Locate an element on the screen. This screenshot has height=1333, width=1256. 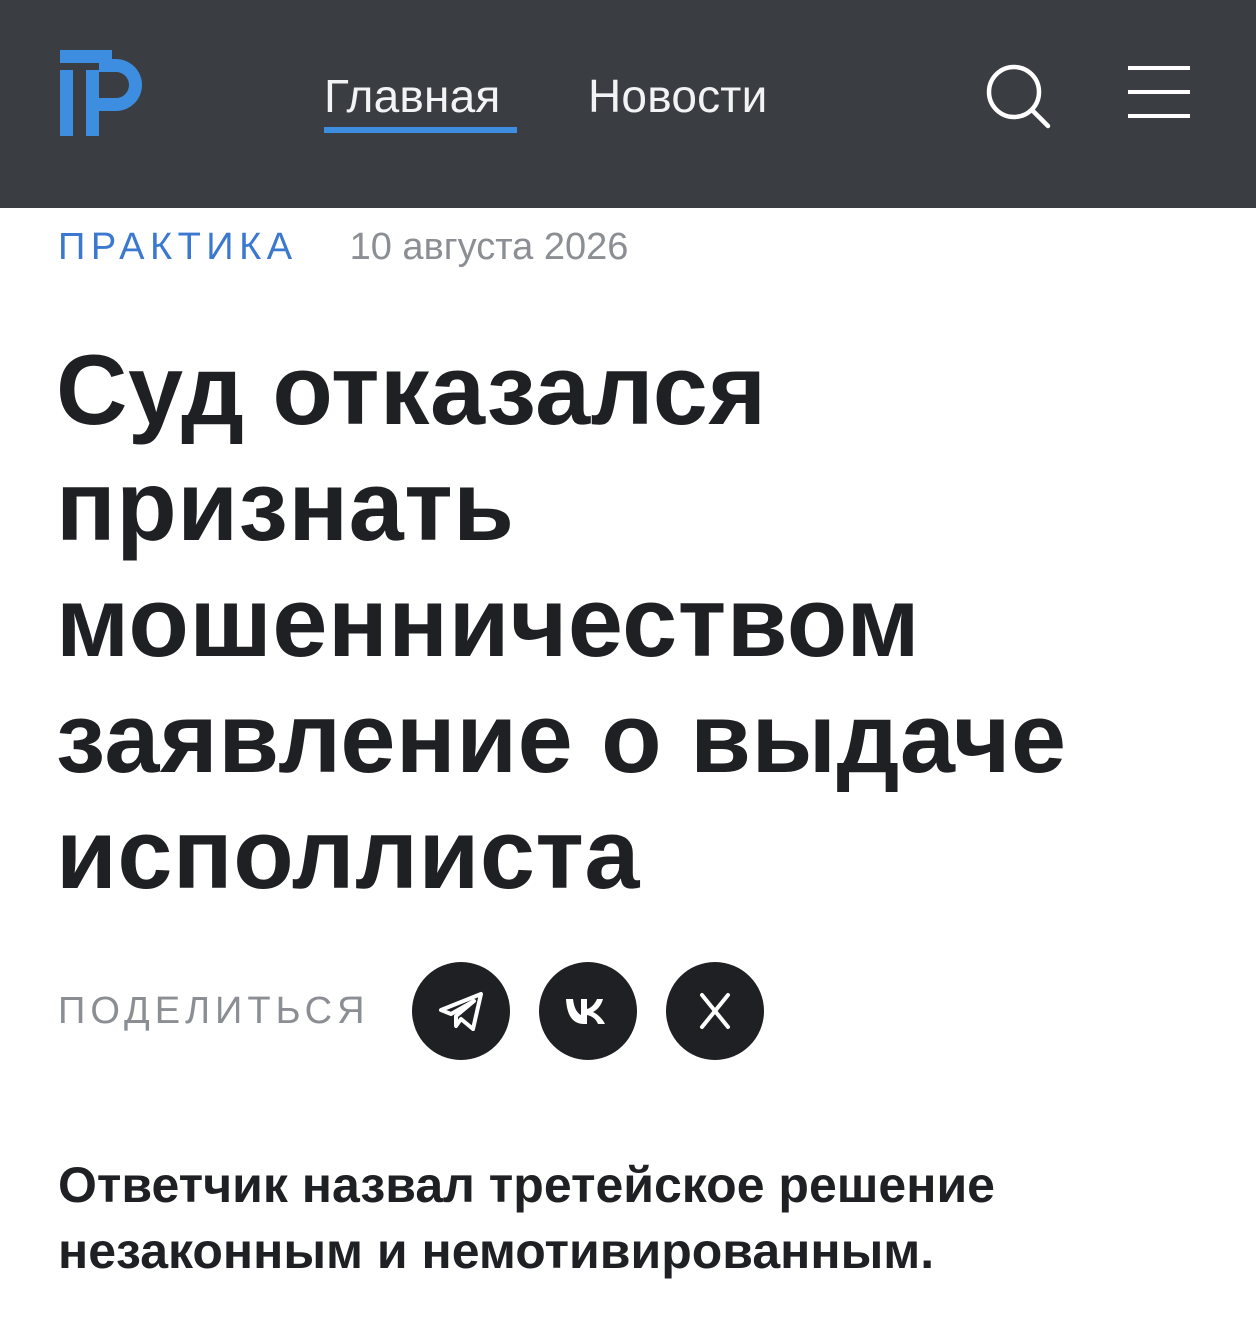
share-bar: ПОДЕЛИТЬСЯ is located at coordinates (411, 1011).